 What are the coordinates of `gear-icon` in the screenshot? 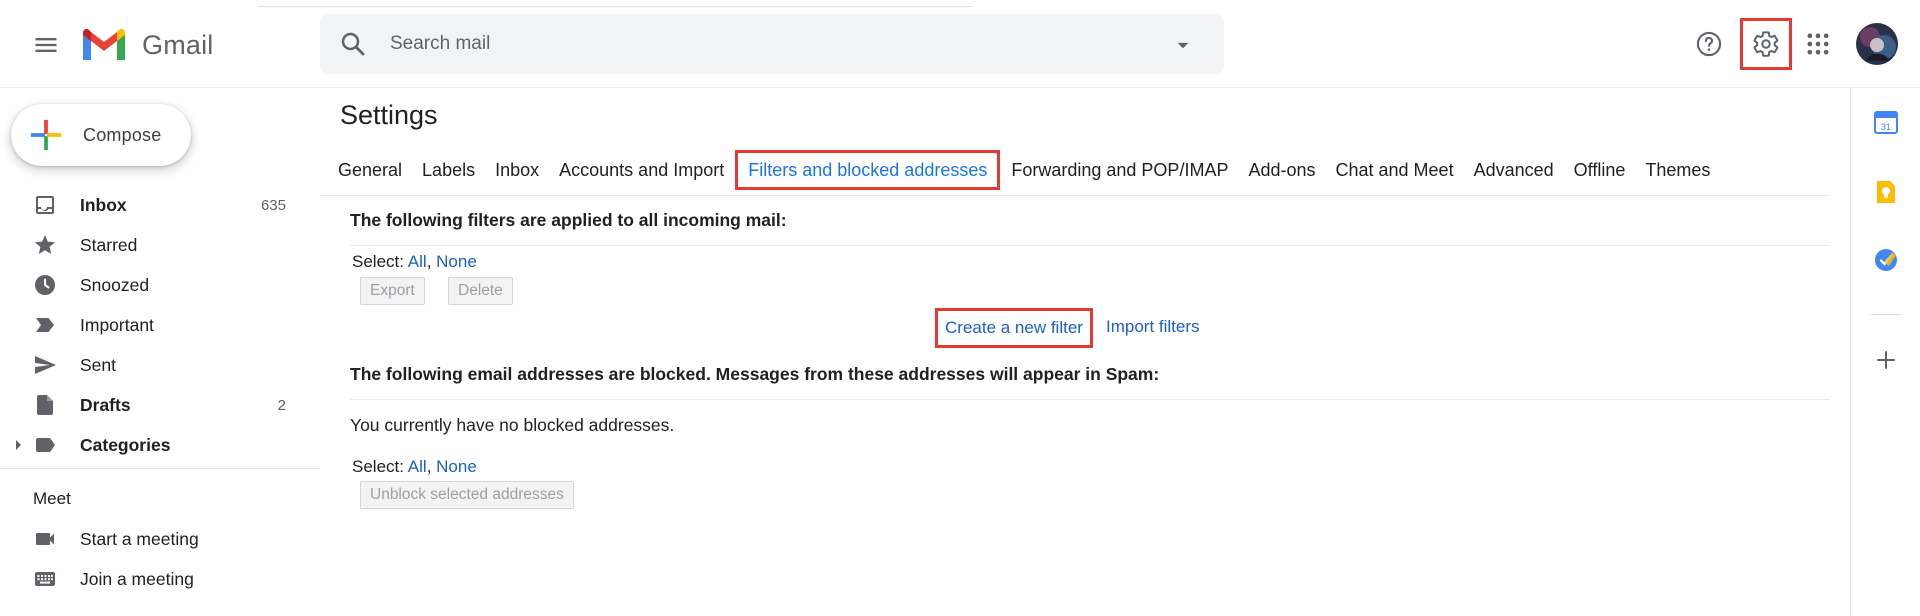 It's located at (1766, 44).